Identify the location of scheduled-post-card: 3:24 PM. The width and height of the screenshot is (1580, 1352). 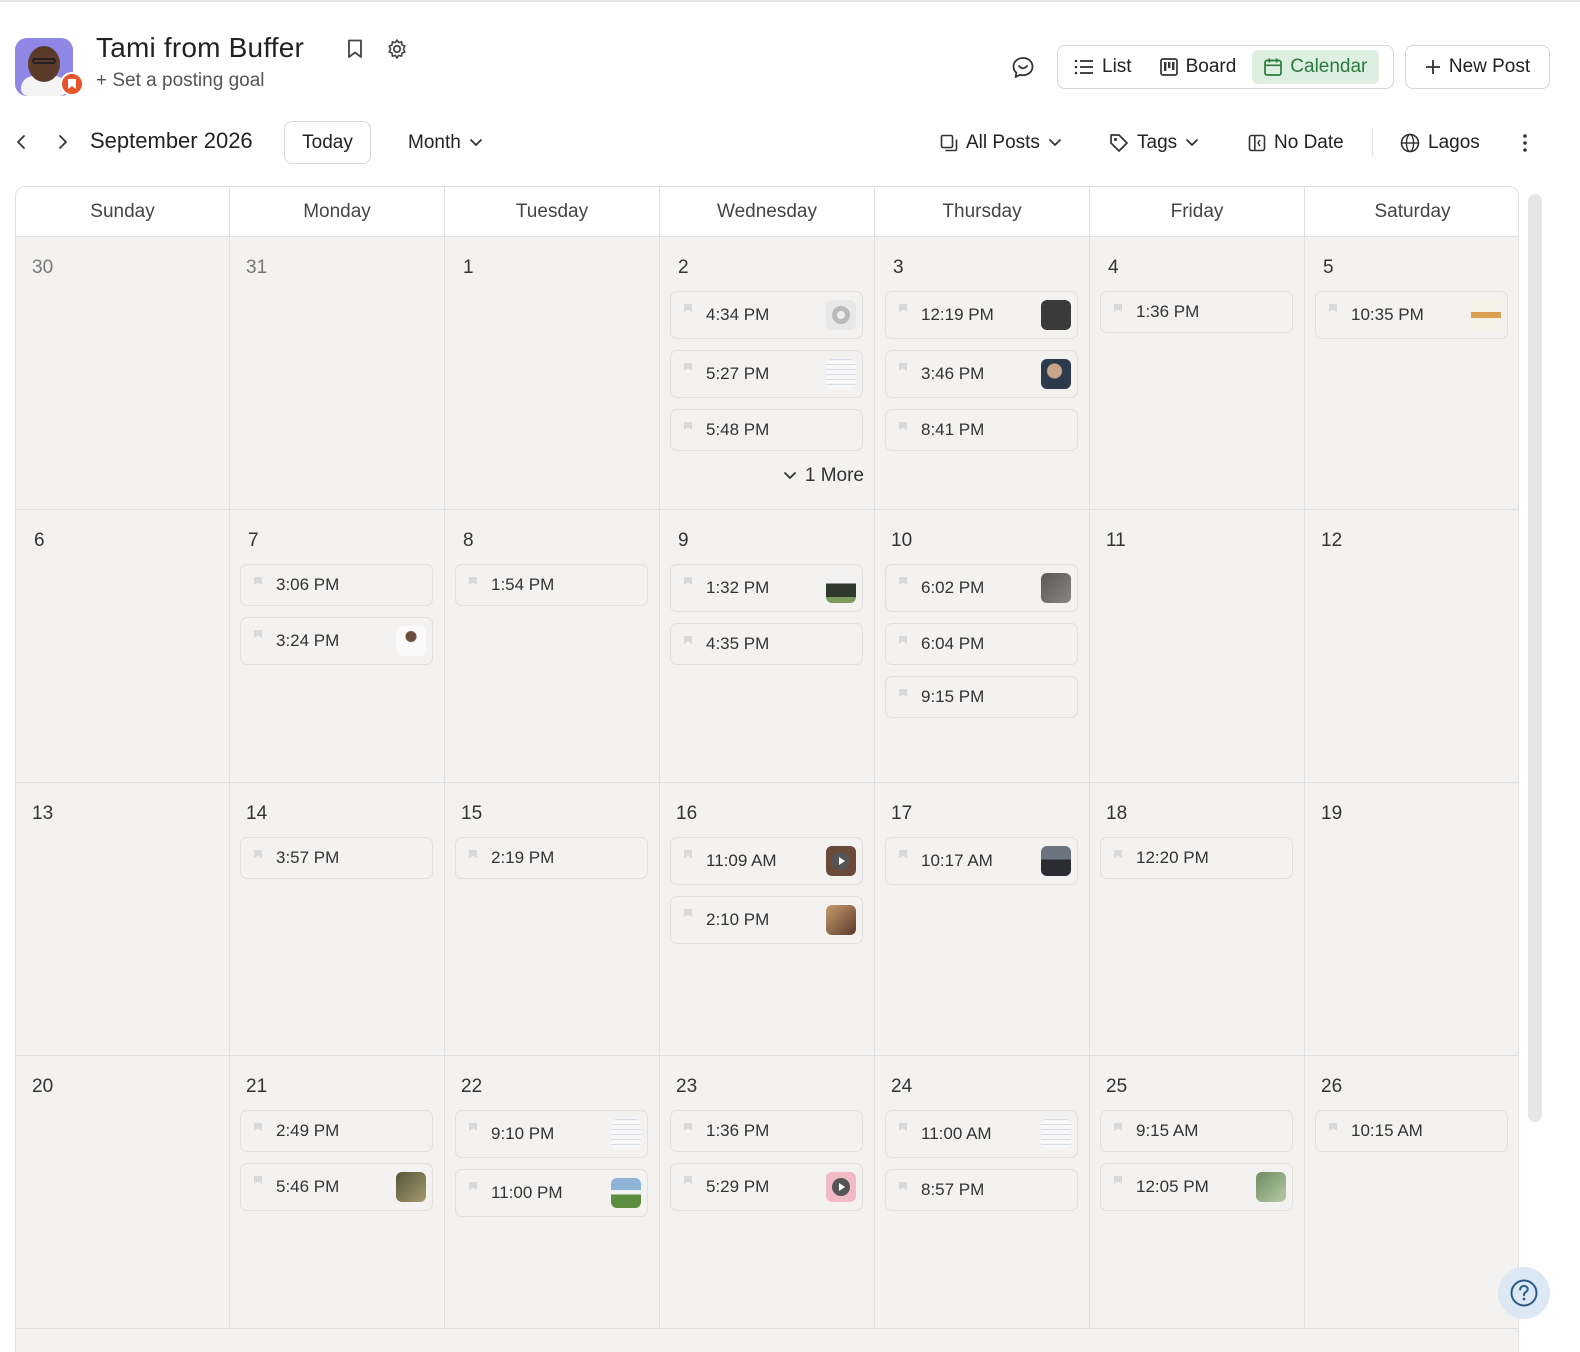
(336, 641).